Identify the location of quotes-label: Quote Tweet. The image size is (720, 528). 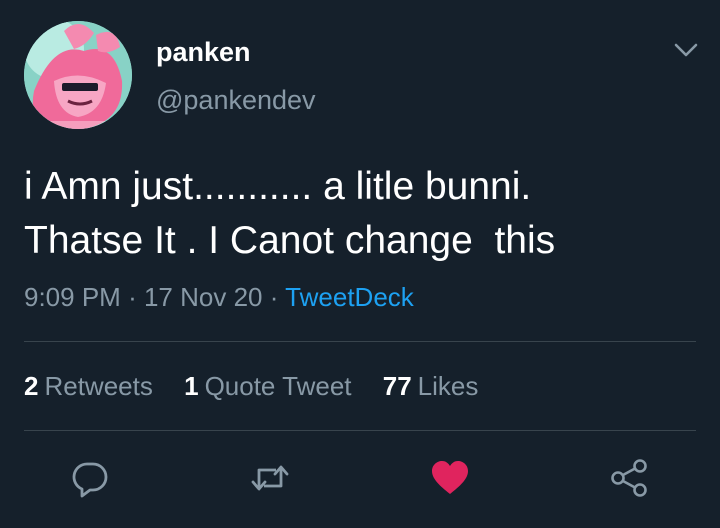
(278, 386).